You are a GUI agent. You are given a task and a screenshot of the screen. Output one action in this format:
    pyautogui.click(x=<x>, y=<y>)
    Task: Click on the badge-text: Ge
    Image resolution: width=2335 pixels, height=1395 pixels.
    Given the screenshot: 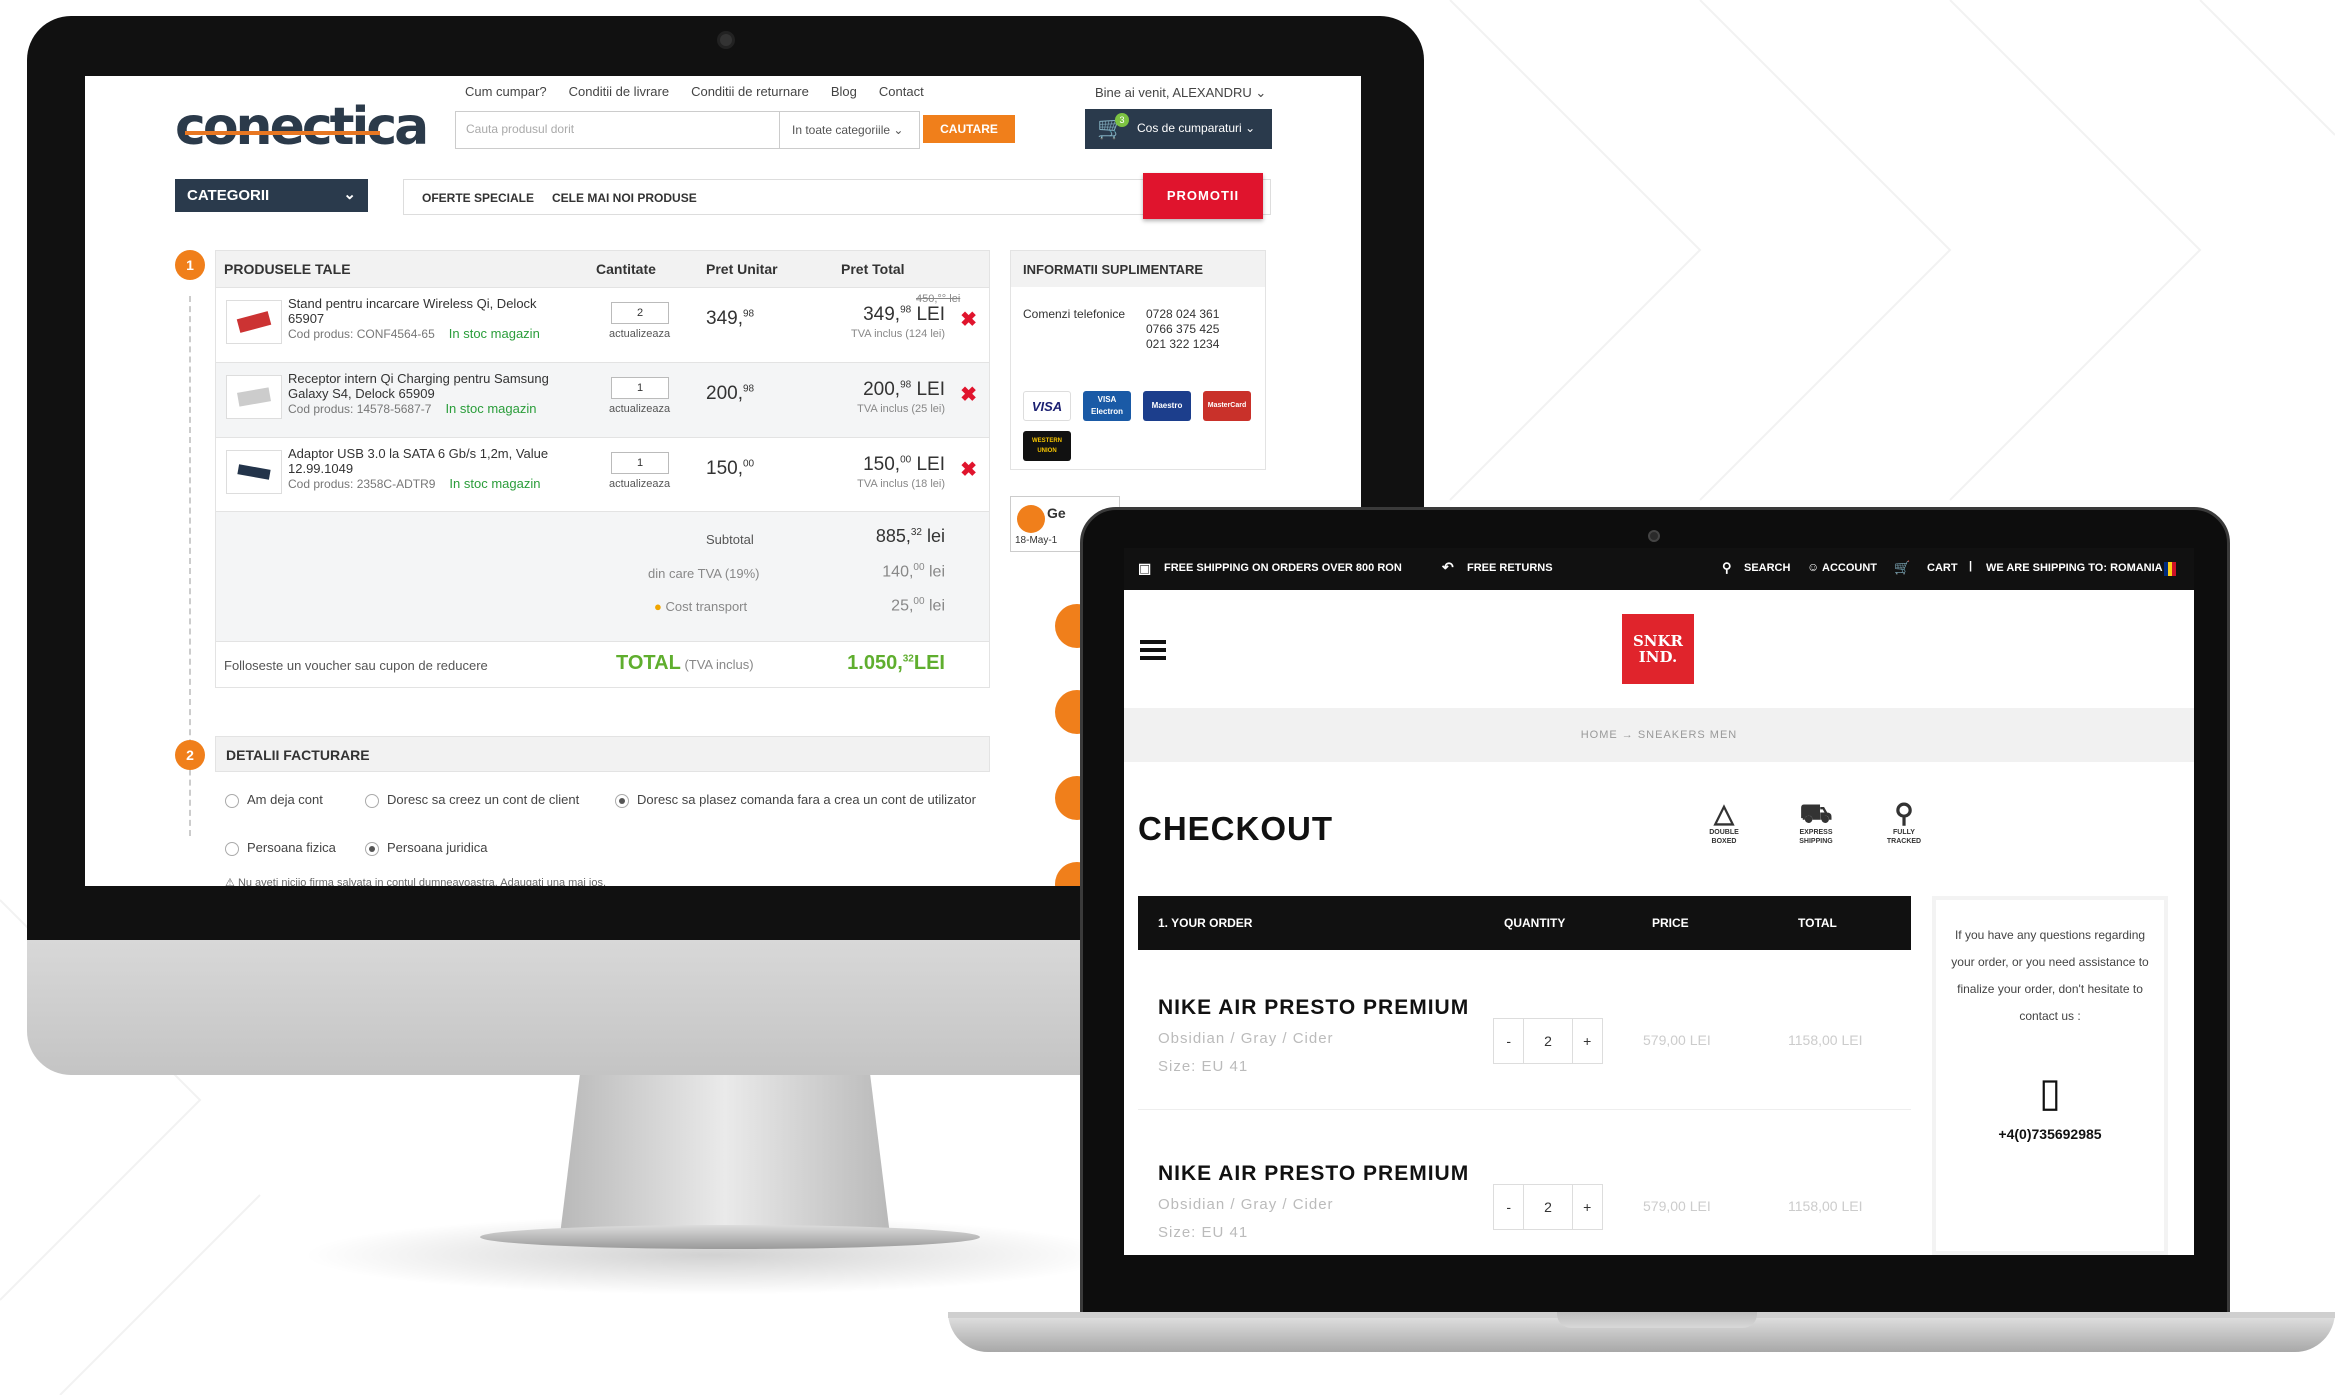 What is the action you would take?
    pyautogui.click(x=1056, y=513)
    